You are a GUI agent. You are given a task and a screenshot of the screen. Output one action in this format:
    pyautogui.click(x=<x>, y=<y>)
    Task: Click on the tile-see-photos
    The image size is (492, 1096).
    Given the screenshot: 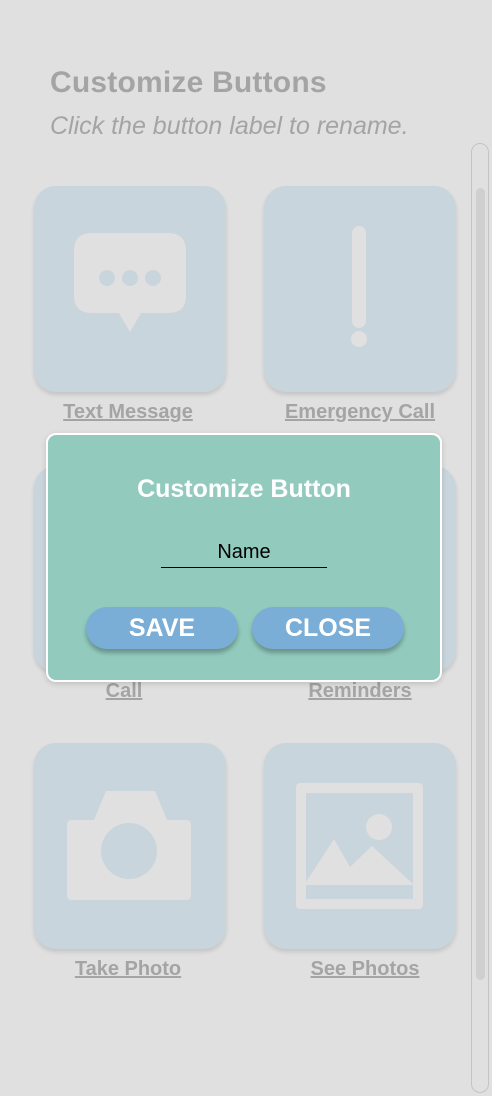 What is the action you would take?
    pyautogui.click(x=360, y=846)
    